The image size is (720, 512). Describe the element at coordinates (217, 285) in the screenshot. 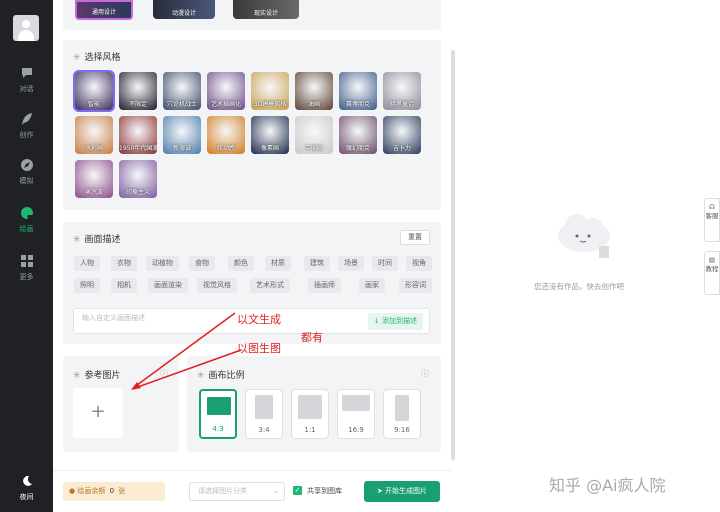

I see `description-tag: 视觉风格` at that location.